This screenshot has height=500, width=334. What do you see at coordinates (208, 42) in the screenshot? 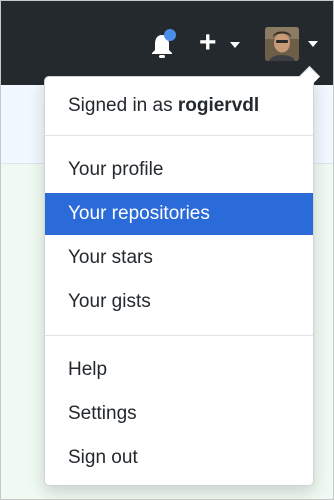
I see `plus-icon: +` at bounding box center [208, 42].